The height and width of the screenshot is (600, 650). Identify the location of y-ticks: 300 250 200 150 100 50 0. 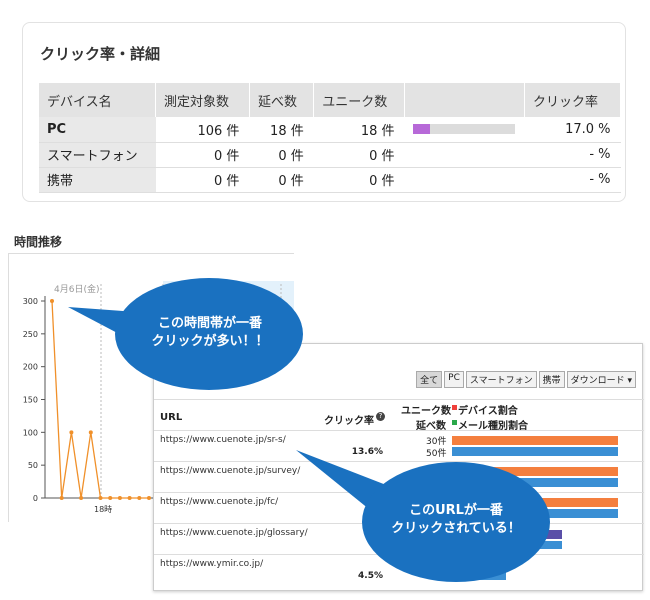
(34, 400).